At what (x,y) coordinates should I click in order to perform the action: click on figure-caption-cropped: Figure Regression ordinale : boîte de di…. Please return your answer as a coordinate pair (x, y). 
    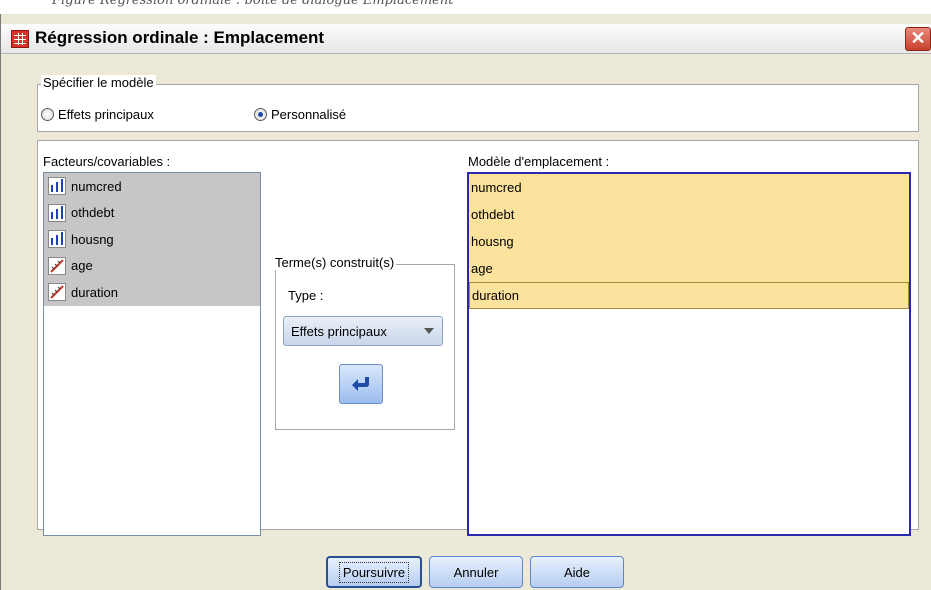
    Looking at the image, I should click on (465, 7).